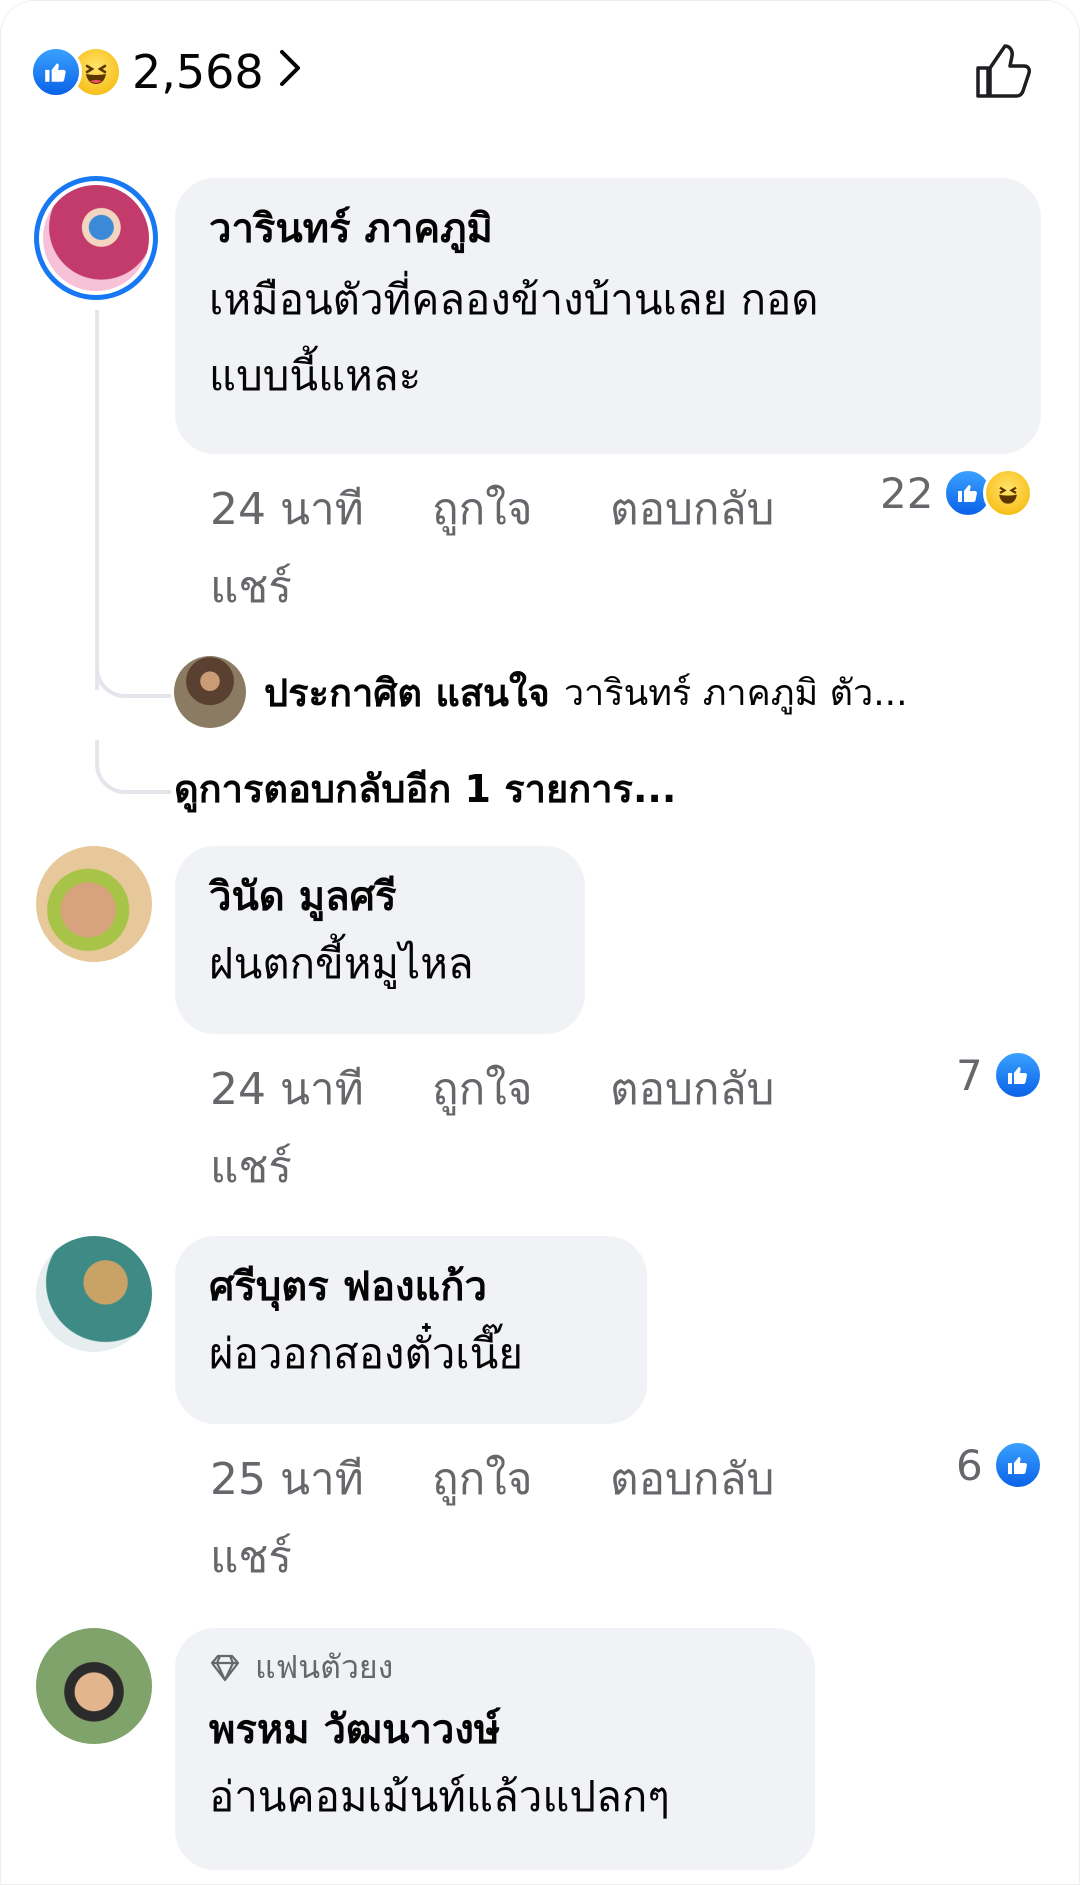 The image size is (1080, 1885). Describe the element at coordinates (608, 229) in the screenshot. I see `comment-author: วารินทร์ ภาคภูมิ` at that location.